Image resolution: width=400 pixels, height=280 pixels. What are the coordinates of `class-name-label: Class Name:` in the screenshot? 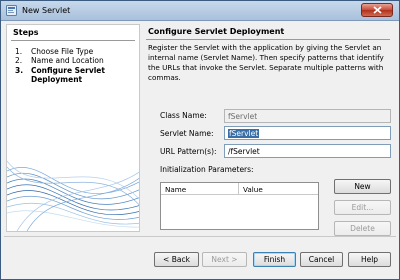 It's located at (183, 115).